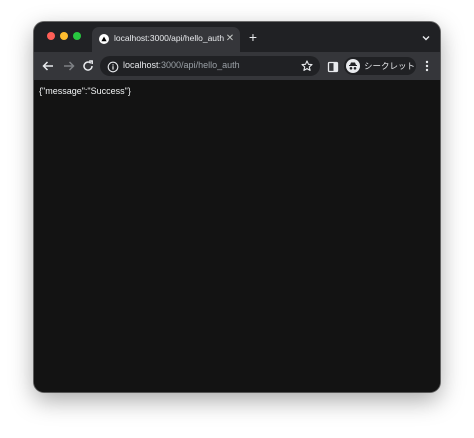 The width and height of the screenshot is (474, 438). Describe the element at coordinates (426, 37) in the screenshot. I see `tab-search-chevron-icon` at that location.